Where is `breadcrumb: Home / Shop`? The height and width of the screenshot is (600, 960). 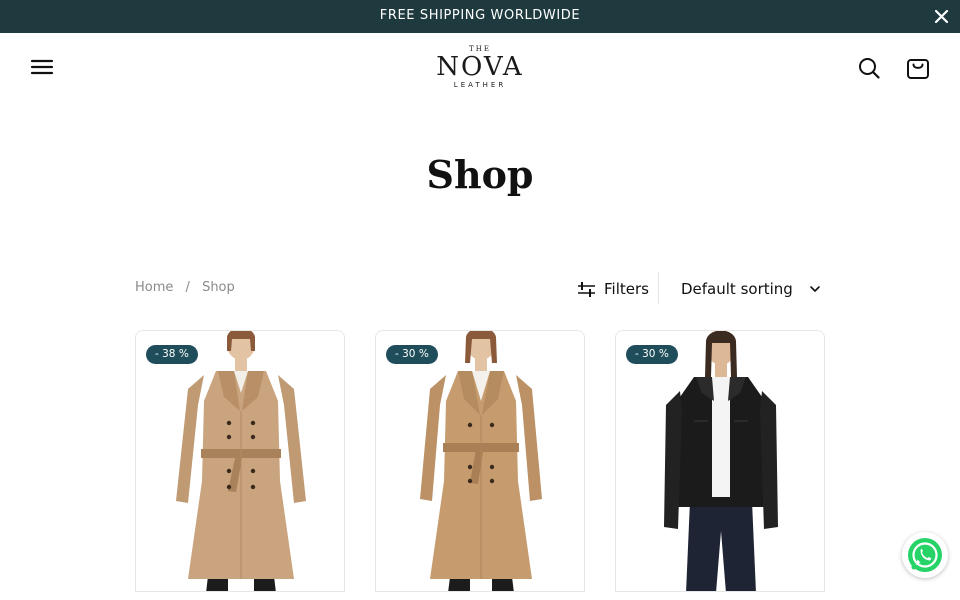
breadcrumb: Home / Shop is located at coordinates (185, 287).